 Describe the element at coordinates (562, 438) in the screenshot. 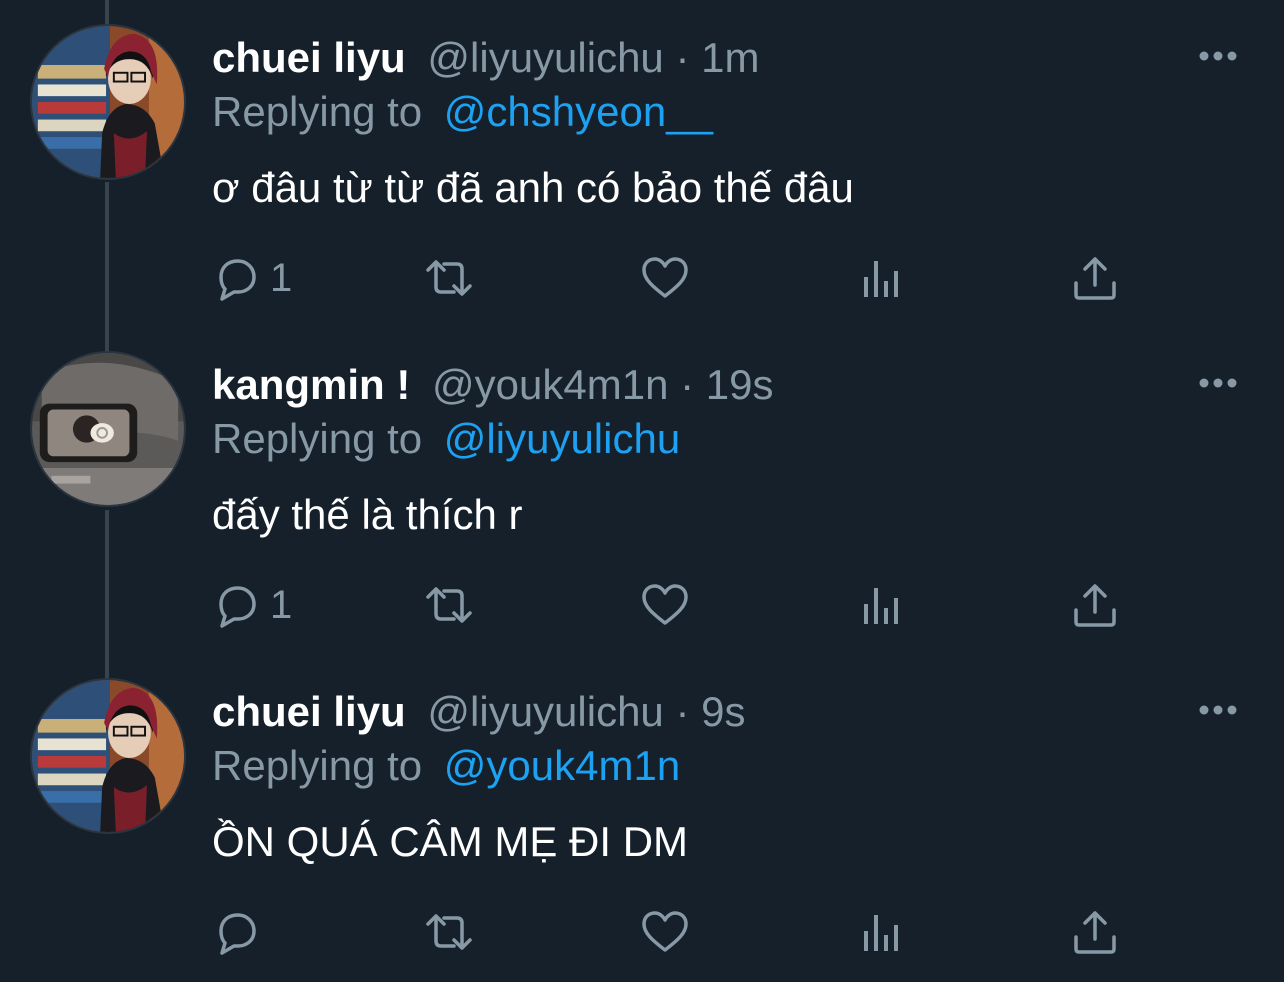

I see `mention-link: @liyuyulichu` at that location.